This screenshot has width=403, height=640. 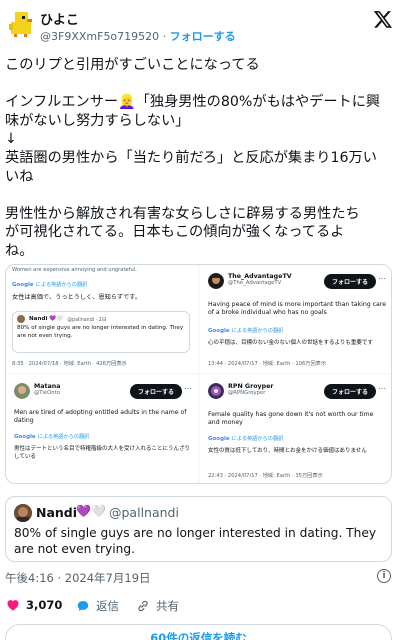 I want to click on author-handle: @3F9XXmF5o719520, so click(x=99, y=36).